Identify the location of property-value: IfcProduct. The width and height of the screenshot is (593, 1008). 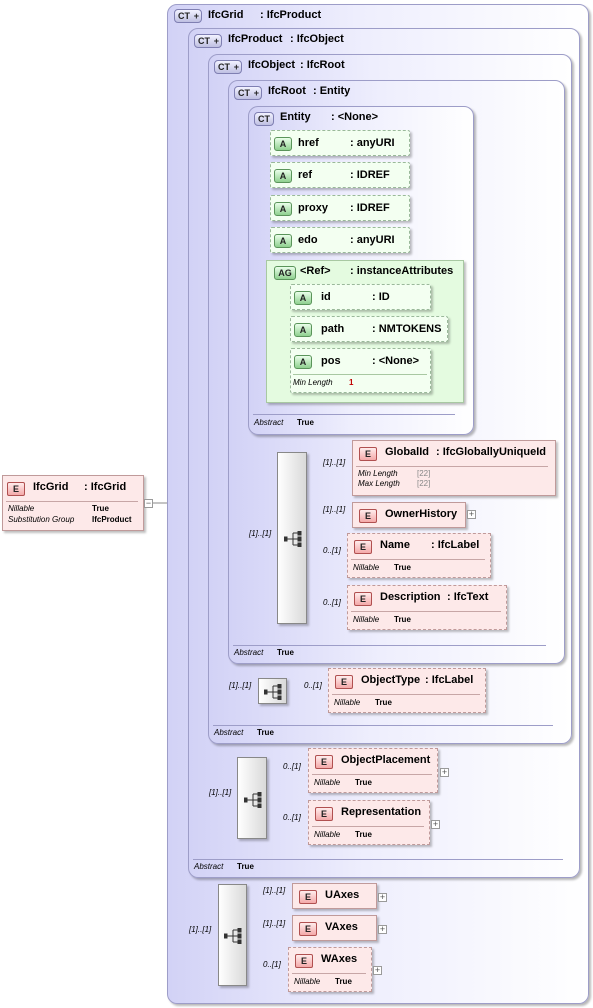
(112, 519).